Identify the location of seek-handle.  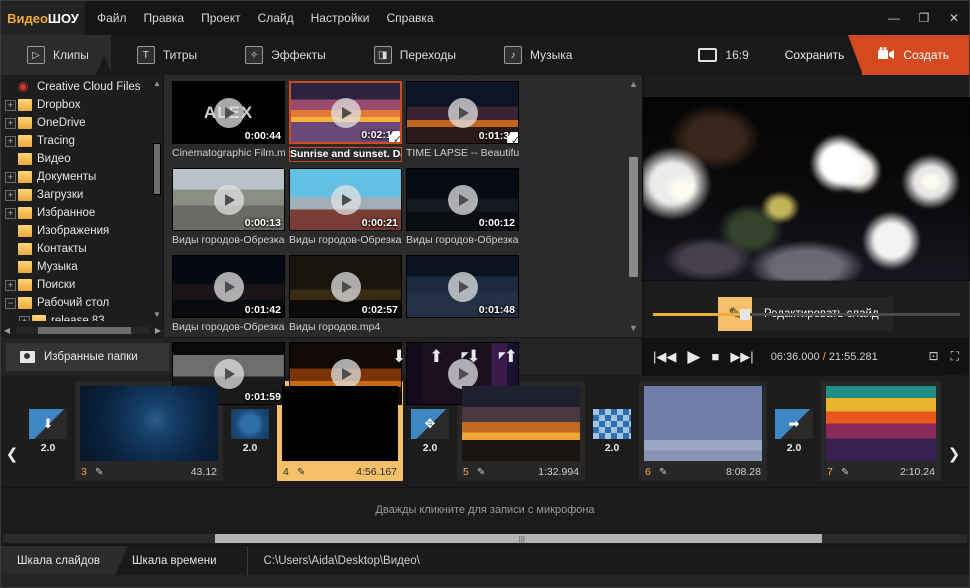
(745, 314).